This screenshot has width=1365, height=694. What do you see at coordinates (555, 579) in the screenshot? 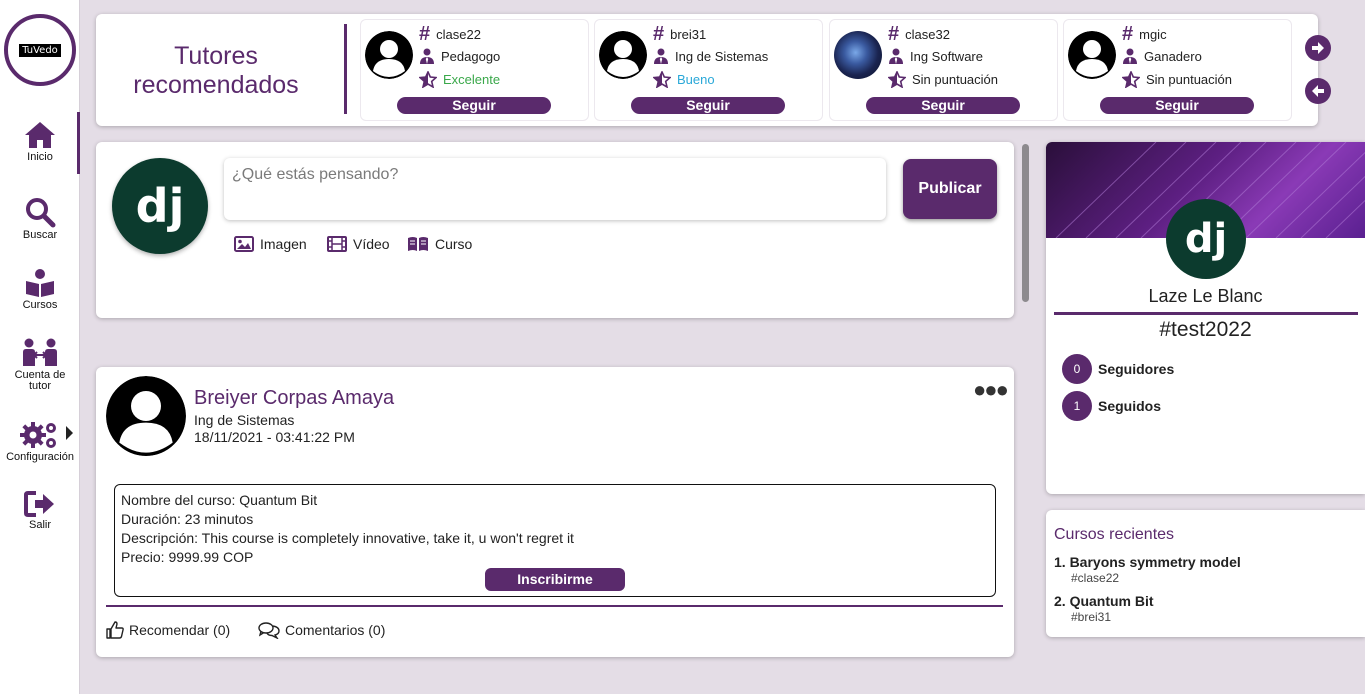
I see `enroll-button: Inscribirme` at bounding box center [555, 579].